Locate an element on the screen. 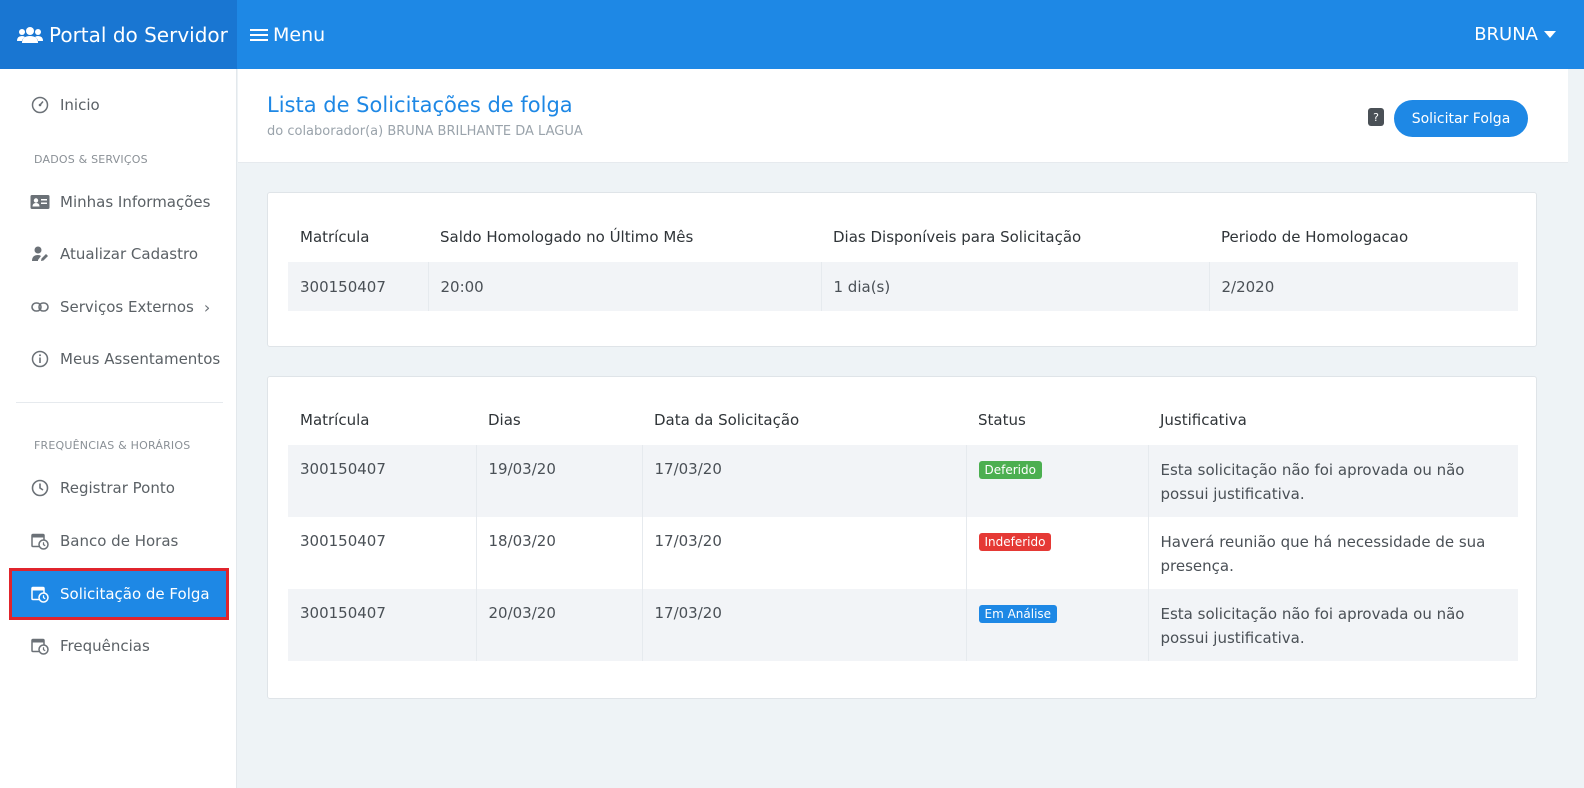 The image size is (1584, 788). clock-icon is located at coordinates (40, 488).